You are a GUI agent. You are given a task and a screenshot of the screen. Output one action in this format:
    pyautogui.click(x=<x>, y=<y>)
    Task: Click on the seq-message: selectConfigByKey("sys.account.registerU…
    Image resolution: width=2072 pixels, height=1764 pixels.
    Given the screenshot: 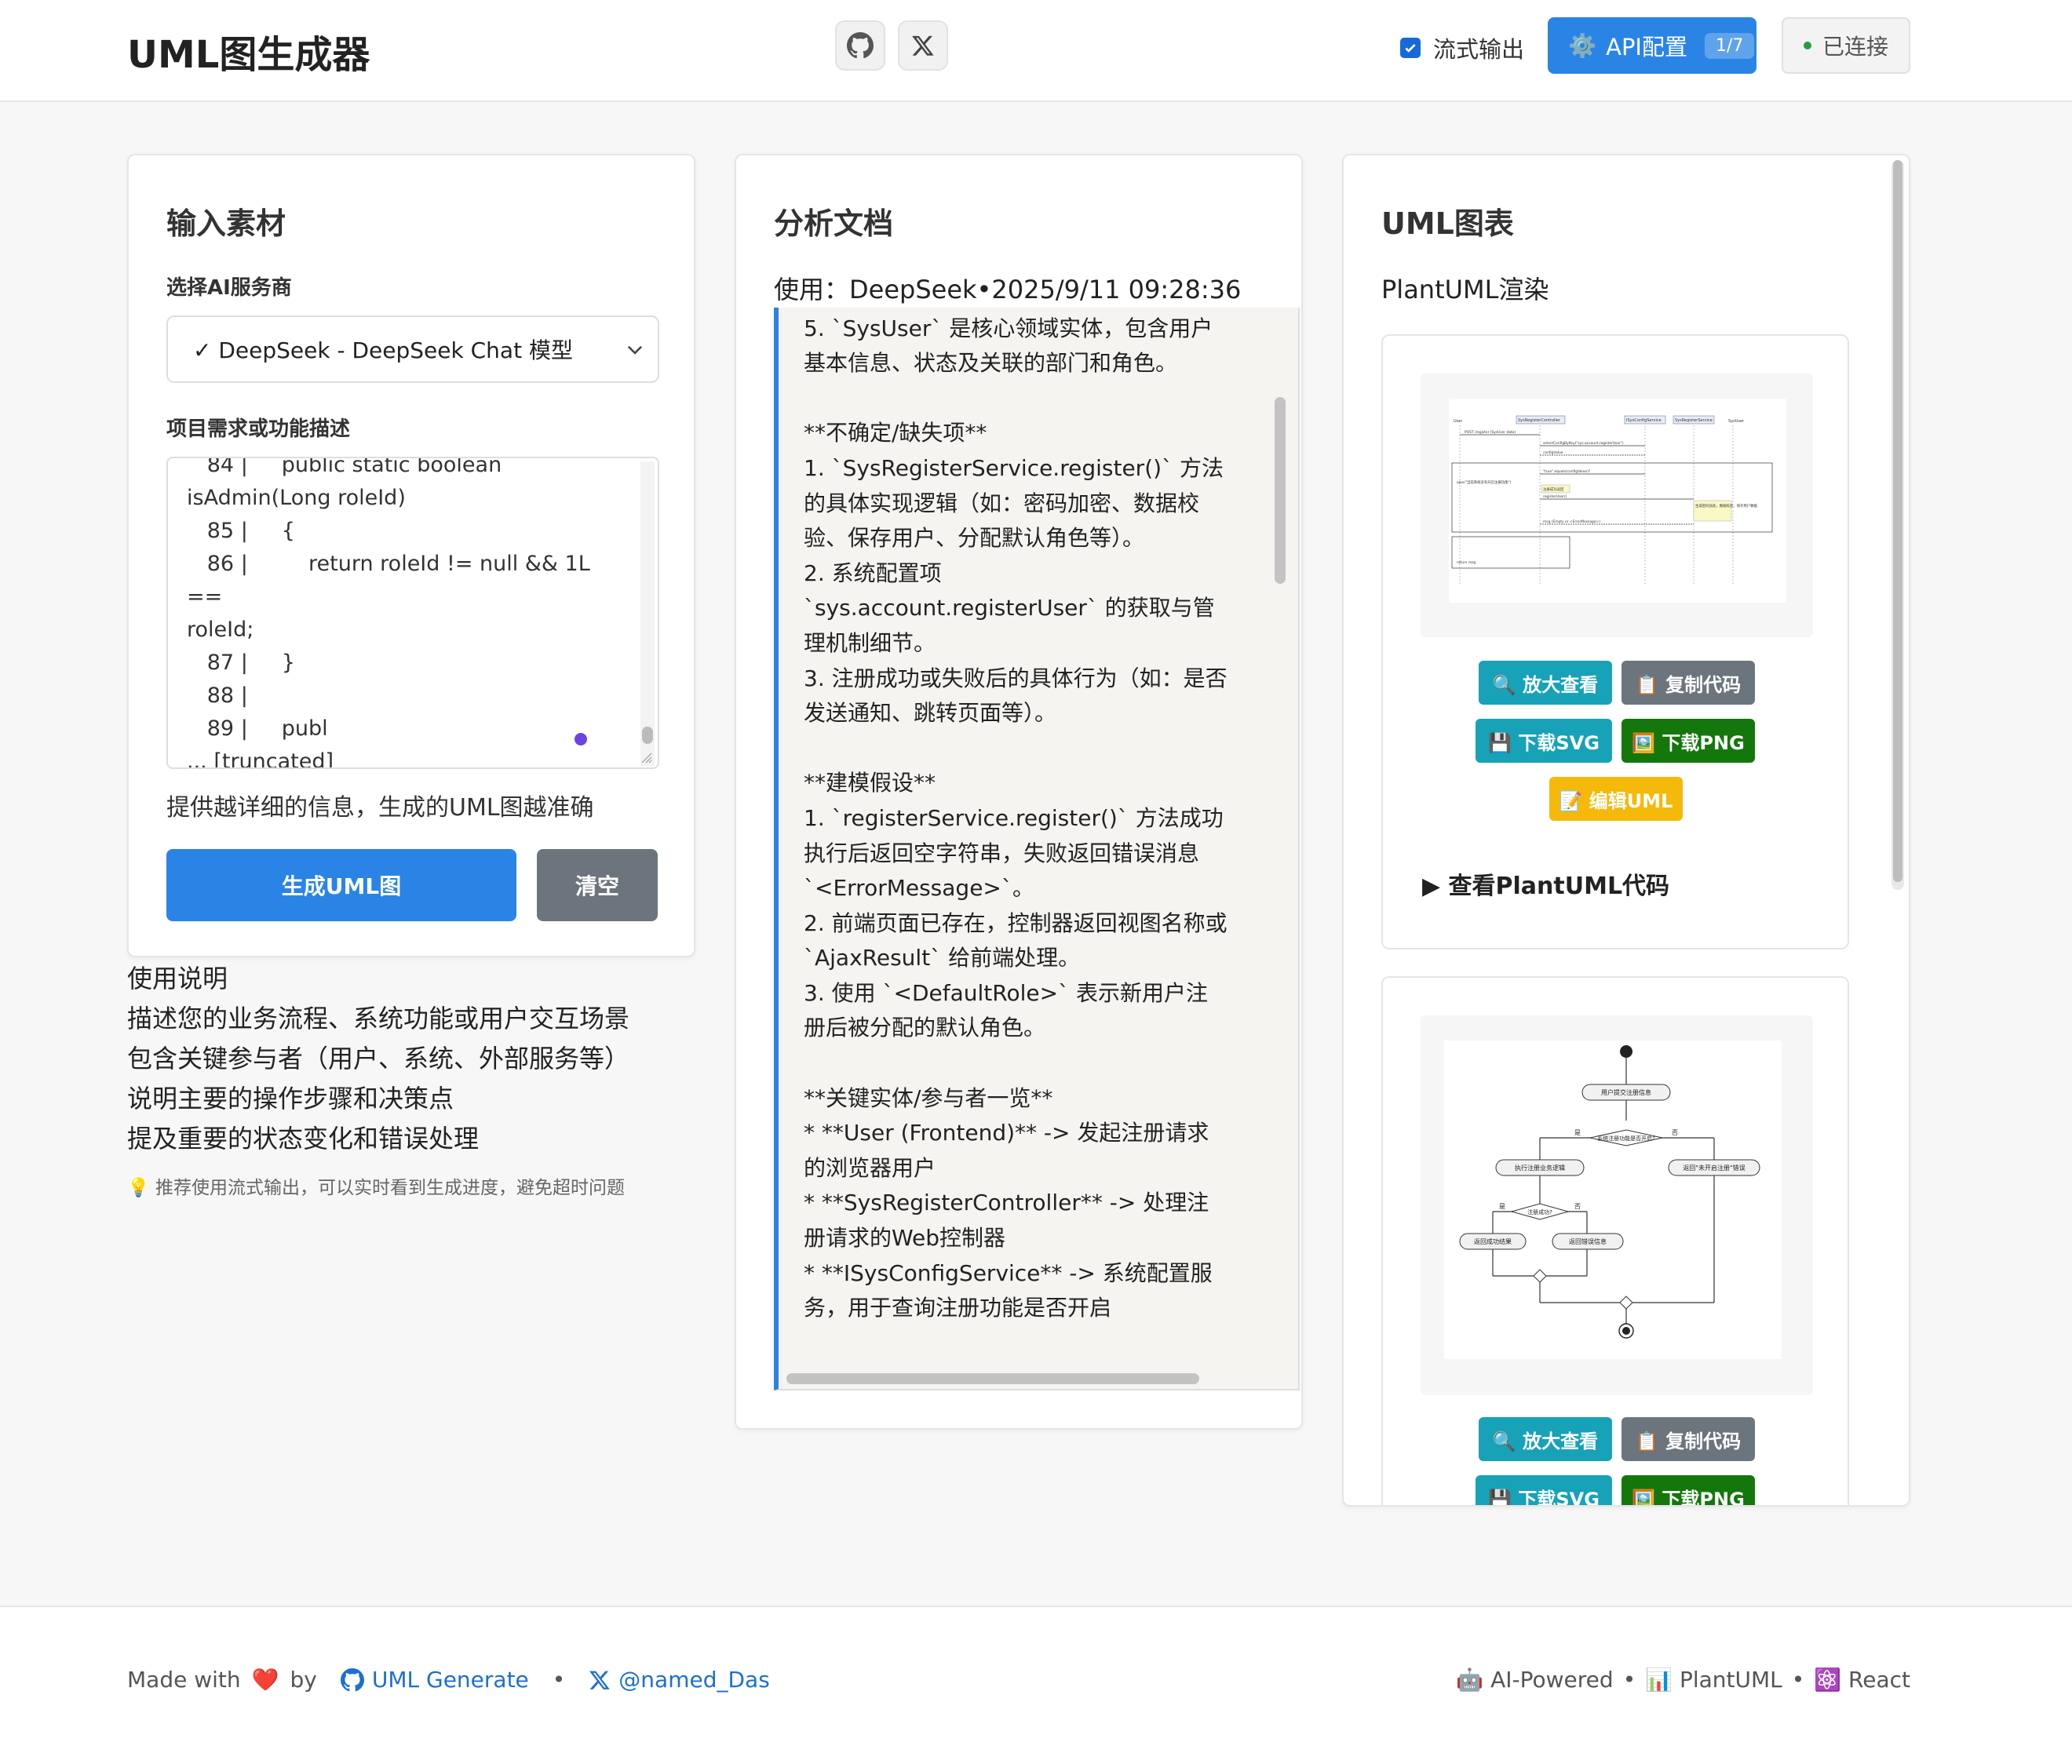 What is the action you would take?
    pyautogui.click(x=1583, y=443)
    